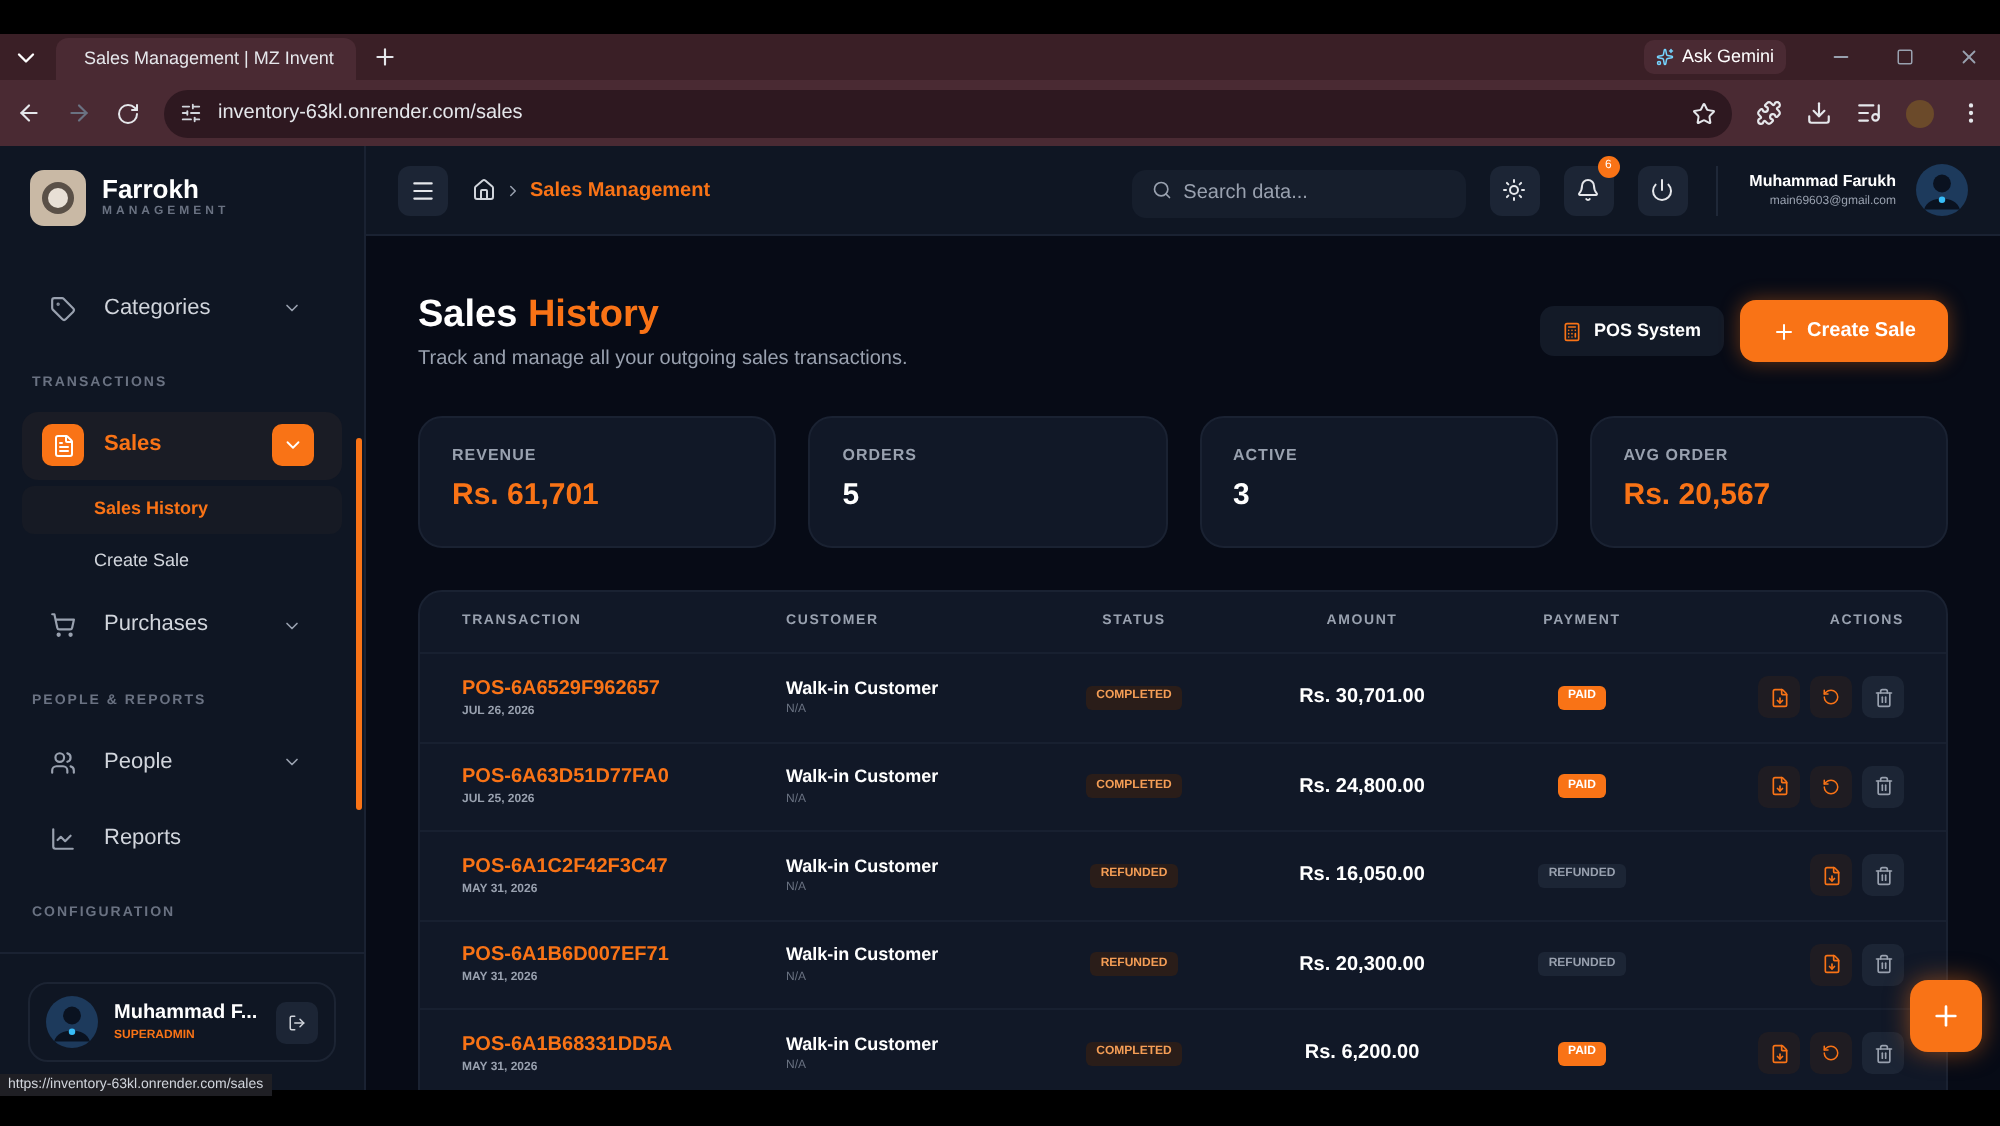  I want to click on tag-icon, so click(63, 308).